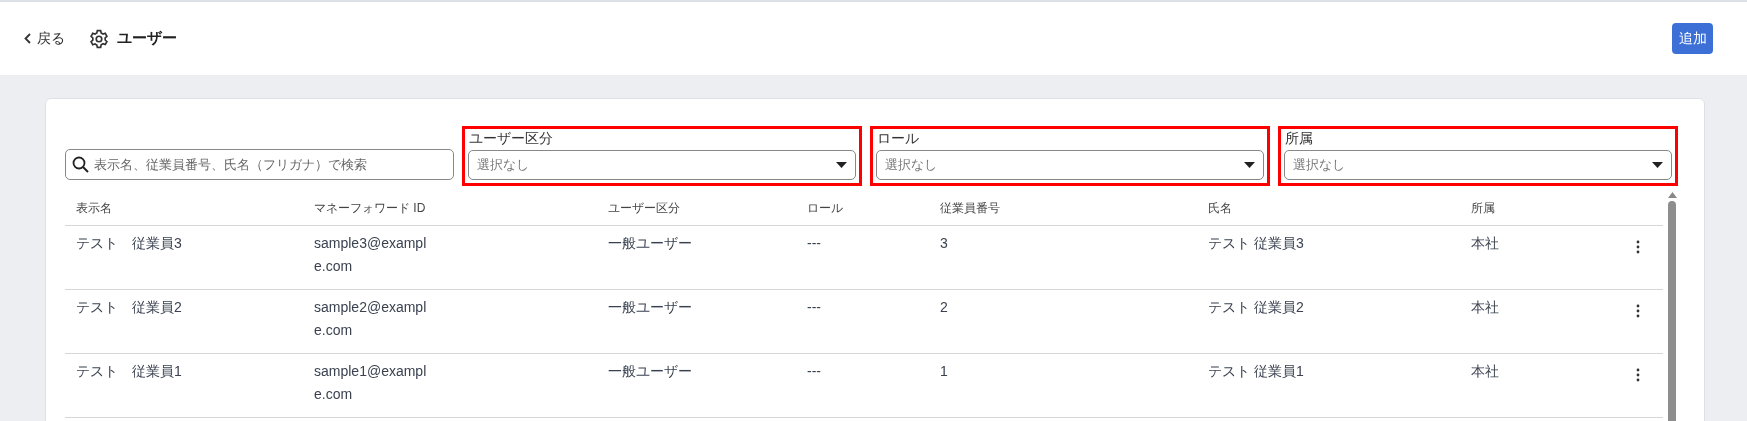  Describe the element at coordinates (970, 208) in the screenshot. I see `column-header: 従業員番号` at that location.